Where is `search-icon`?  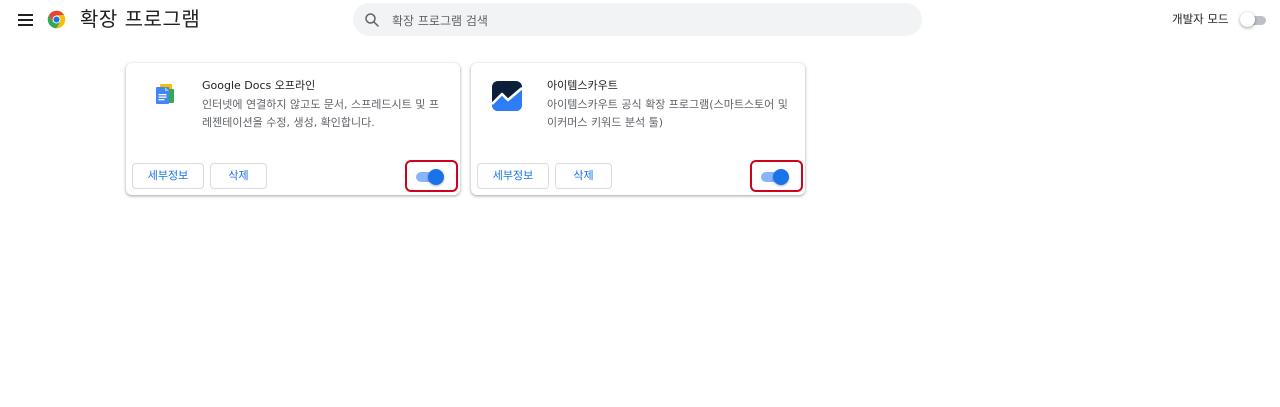 search-icon is located at coordinates (372, 20).